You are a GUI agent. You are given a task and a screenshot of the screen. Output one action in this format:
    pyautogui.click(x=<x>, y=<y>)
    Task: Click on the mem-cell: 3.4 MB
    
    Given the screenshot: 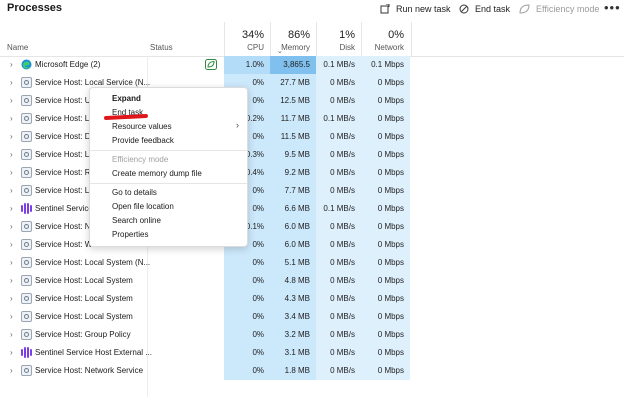 What is the action you would take?
    pyautogui.click(x=293, y=317)
    